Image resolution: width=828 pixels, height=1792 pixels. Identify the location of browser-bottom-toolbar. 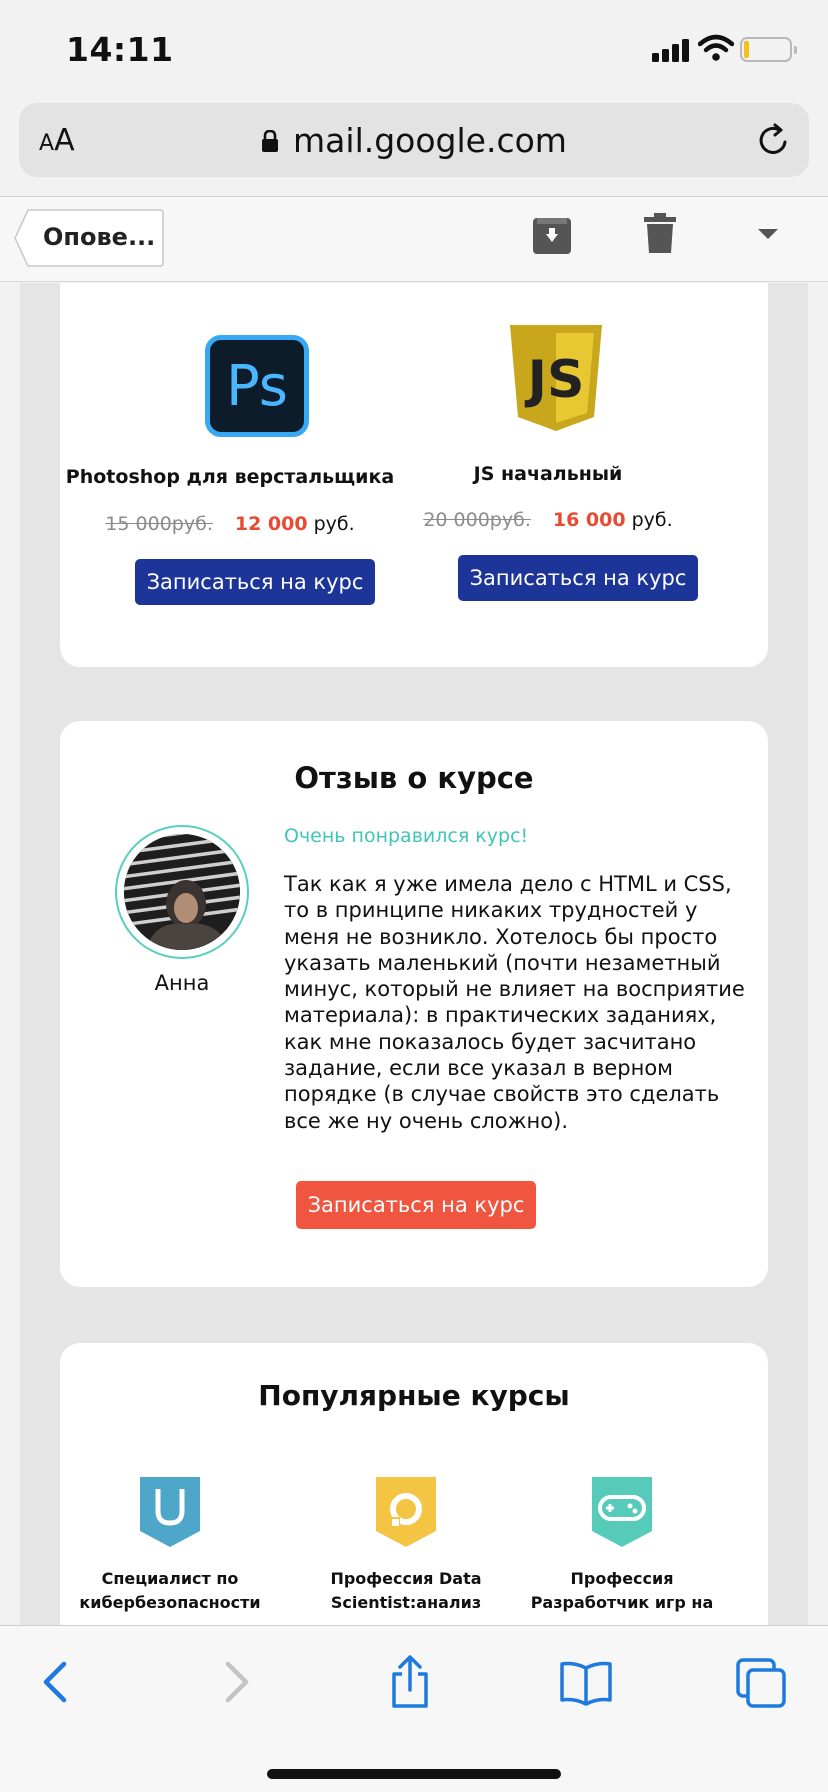
(414, 1708).